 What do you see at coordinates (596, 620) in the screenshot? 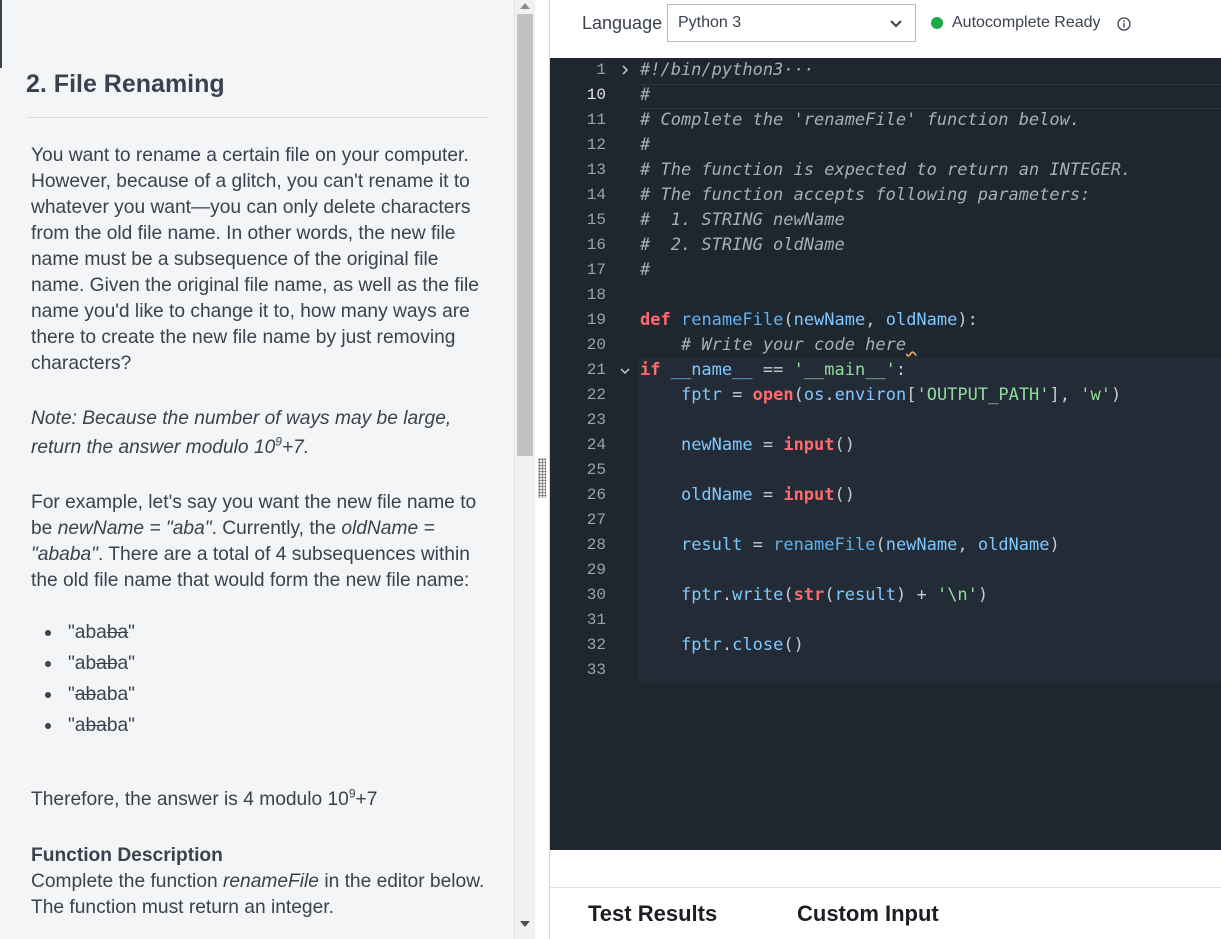
I see `line-number: 31` at bounding box center [596, 620].